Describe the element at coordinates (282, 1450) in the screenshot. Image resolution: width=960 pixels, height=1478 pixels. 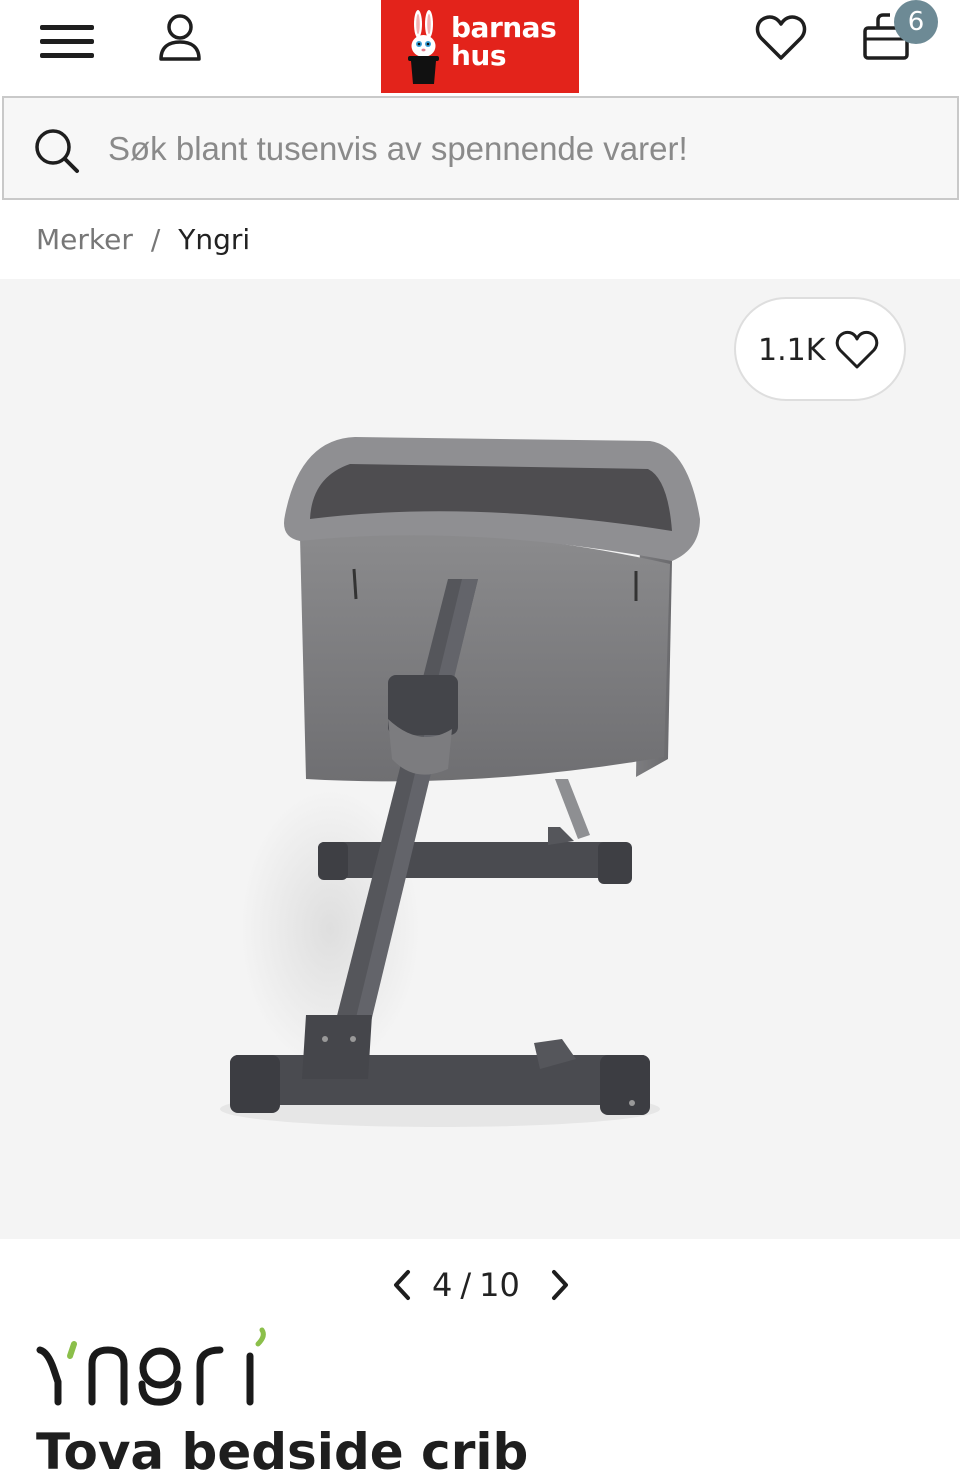
I see `product-title: Tova bedside crib` at that location.